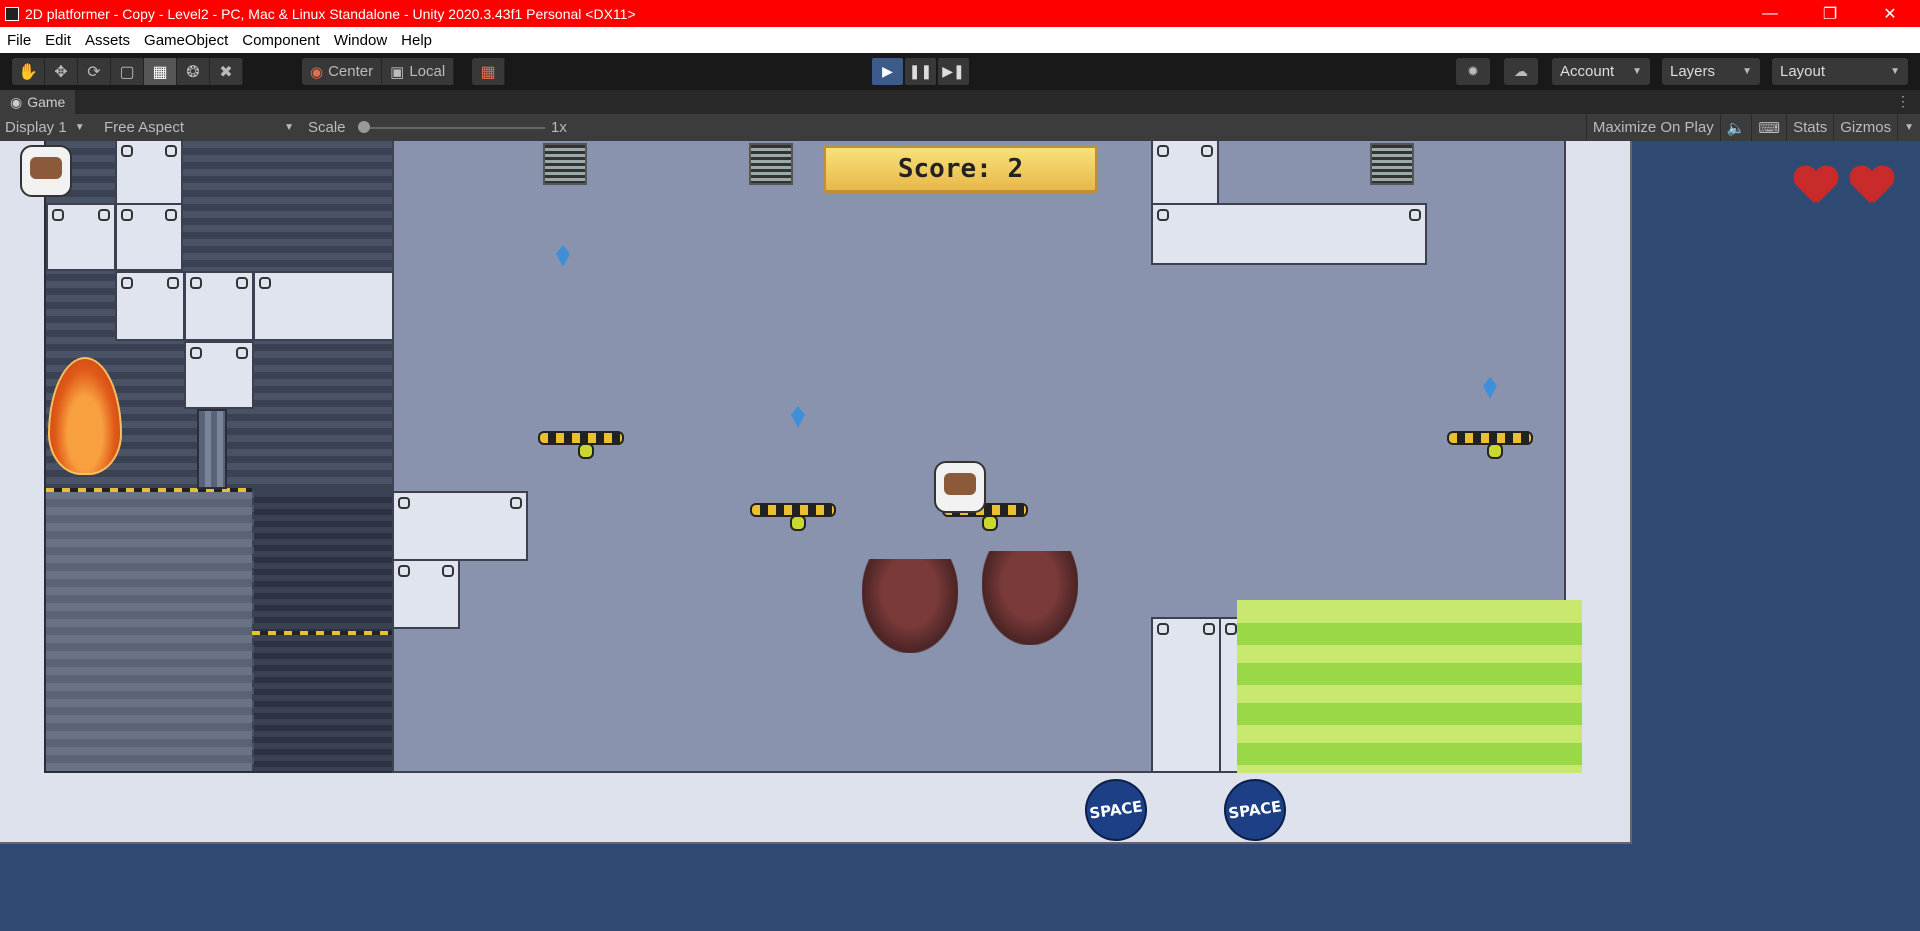  Describe the element at coordinates (1409, 689) in the screenshot. I see `acid-pool` at that location.